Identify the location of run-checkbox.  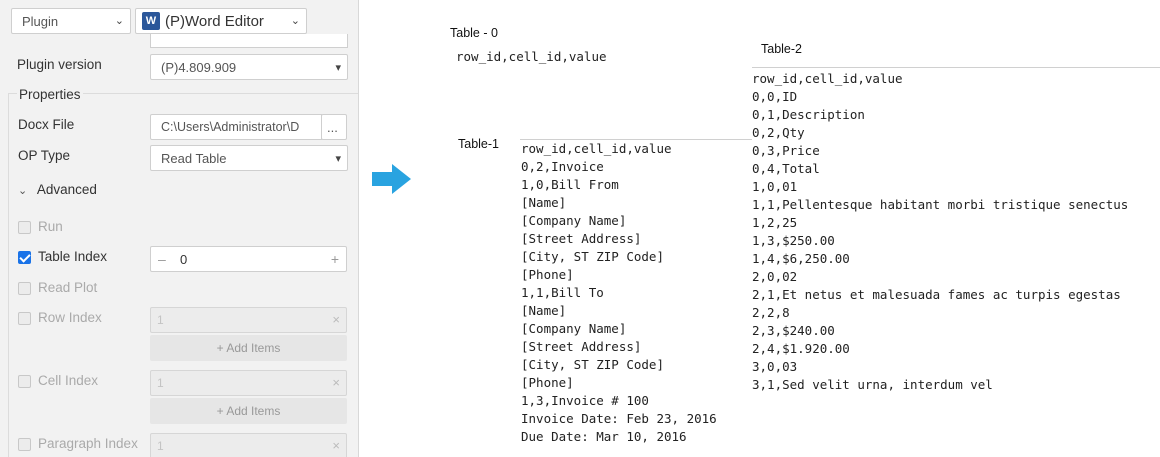
(24, 227).